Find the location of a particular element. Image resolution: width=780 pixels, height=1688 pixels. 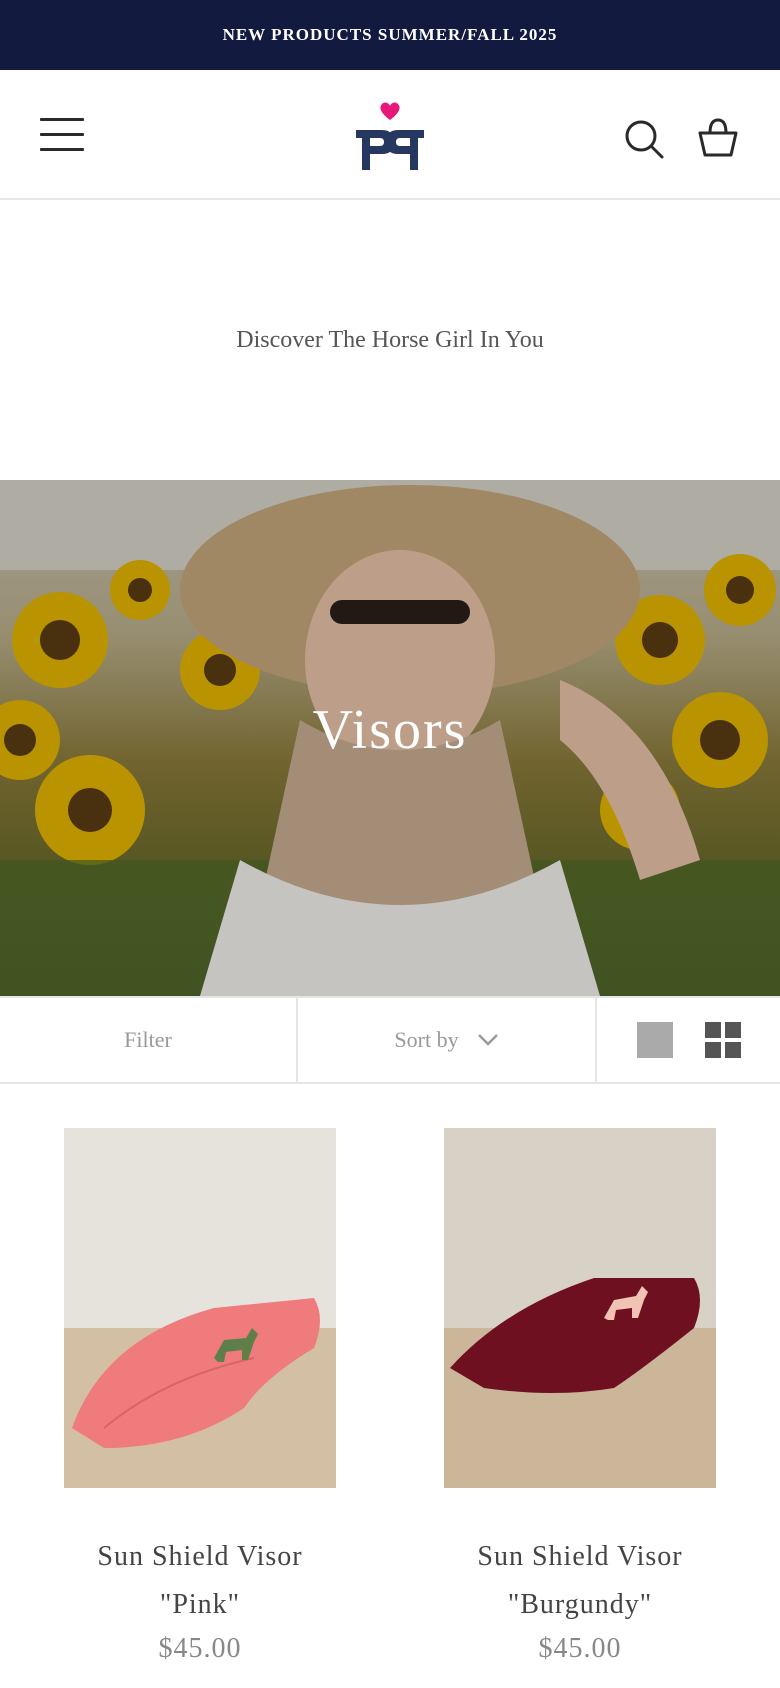

collection-toolbar: Filter Sort by is located at coordinates (390, 1040).